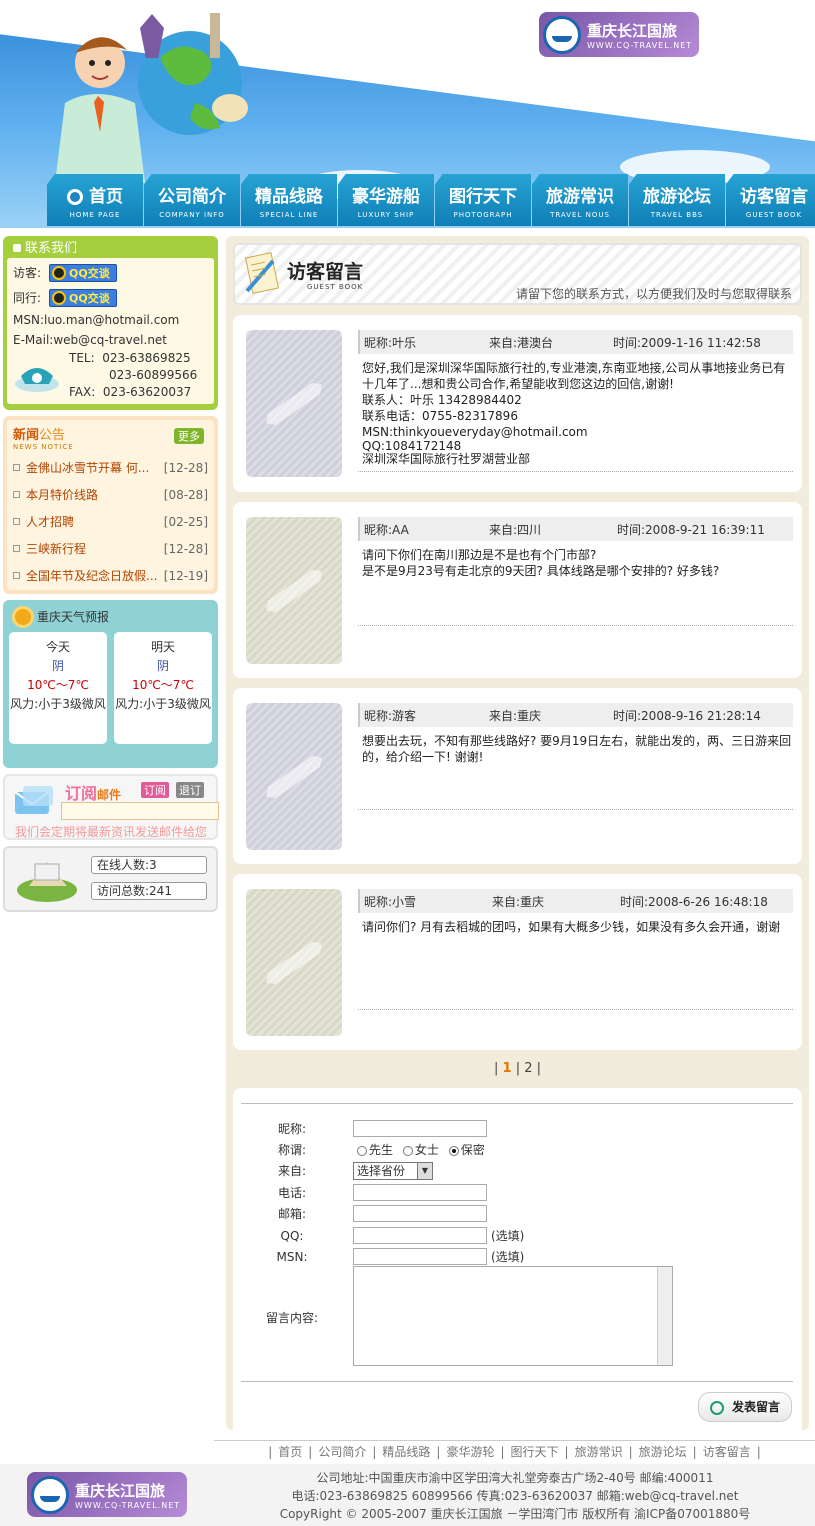 This screenshot has height=1526, width=815. What do you see at coordinates (386, 200) in the screenshot?
I see `nav-luxury-ship: 豪华游船 LUXURY SHIP` at bounding box center [386, 200].